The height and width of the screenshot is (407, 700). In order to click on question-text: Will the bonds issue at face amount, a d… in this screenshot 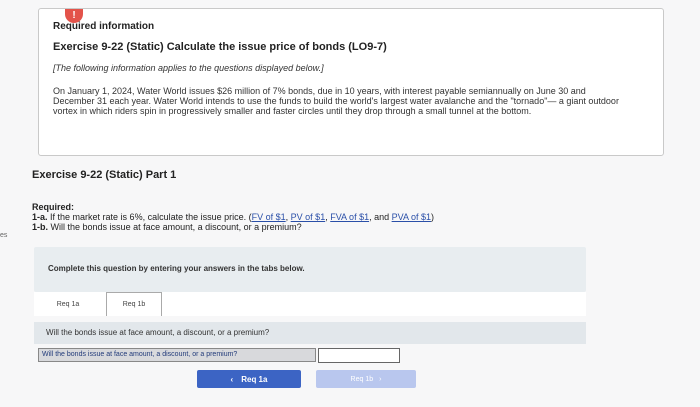, I will do `click(158, 332)`.